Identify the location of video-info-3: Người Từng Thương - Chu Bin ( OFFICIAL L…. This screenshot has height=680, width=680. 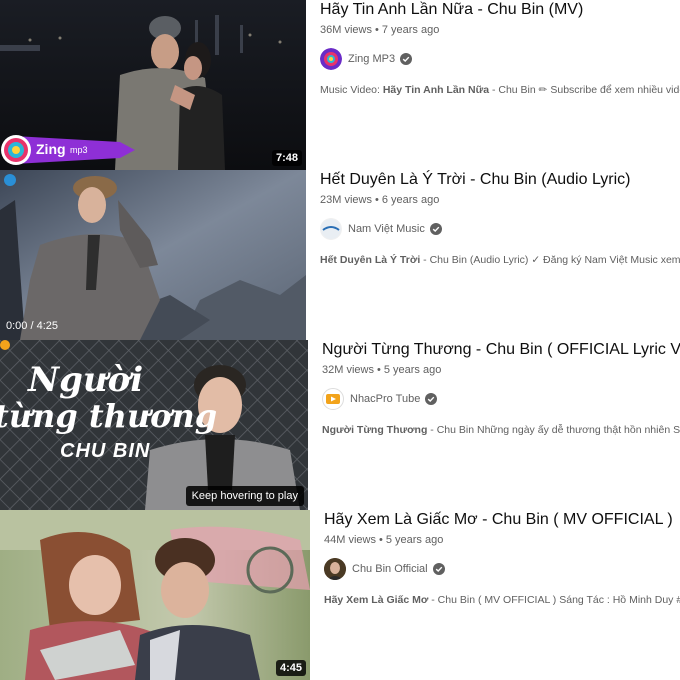
(501, 425).